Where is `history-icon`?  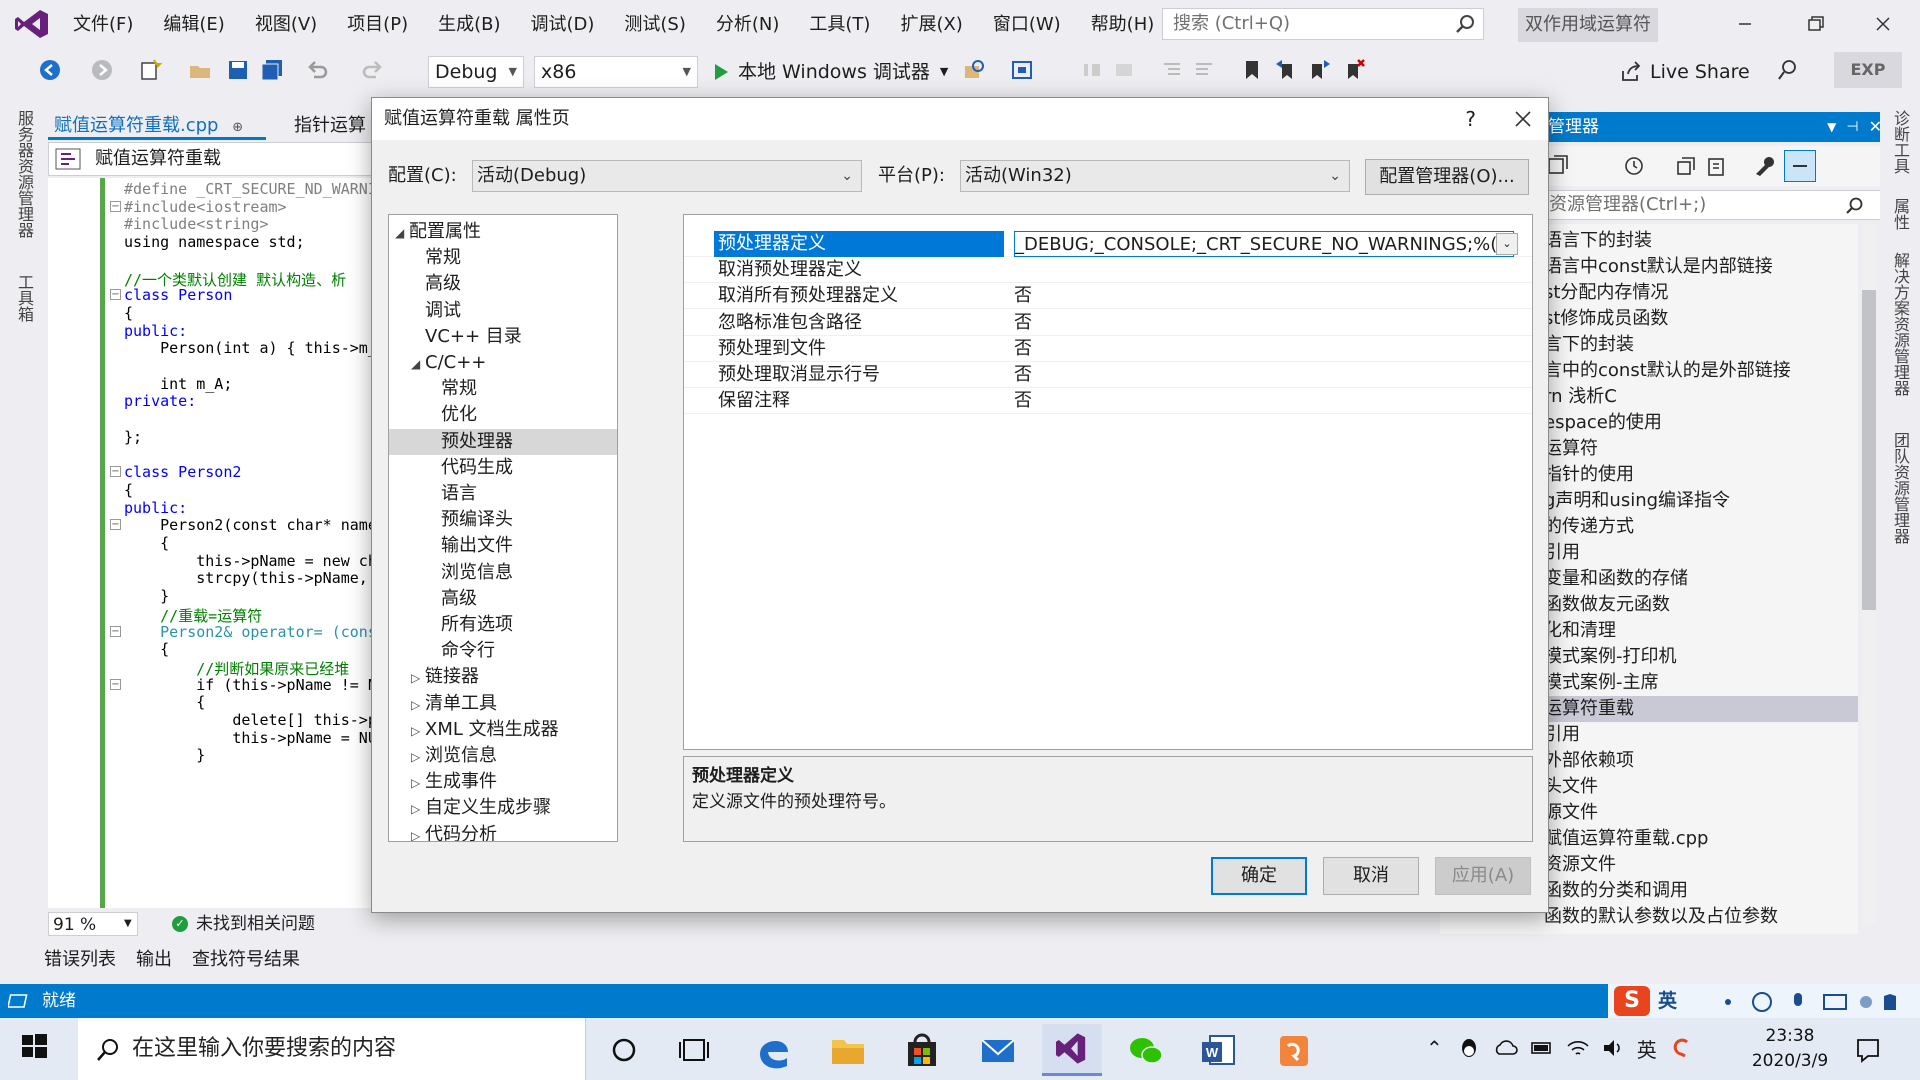
history-icon is located at coordinates (1634, 166).